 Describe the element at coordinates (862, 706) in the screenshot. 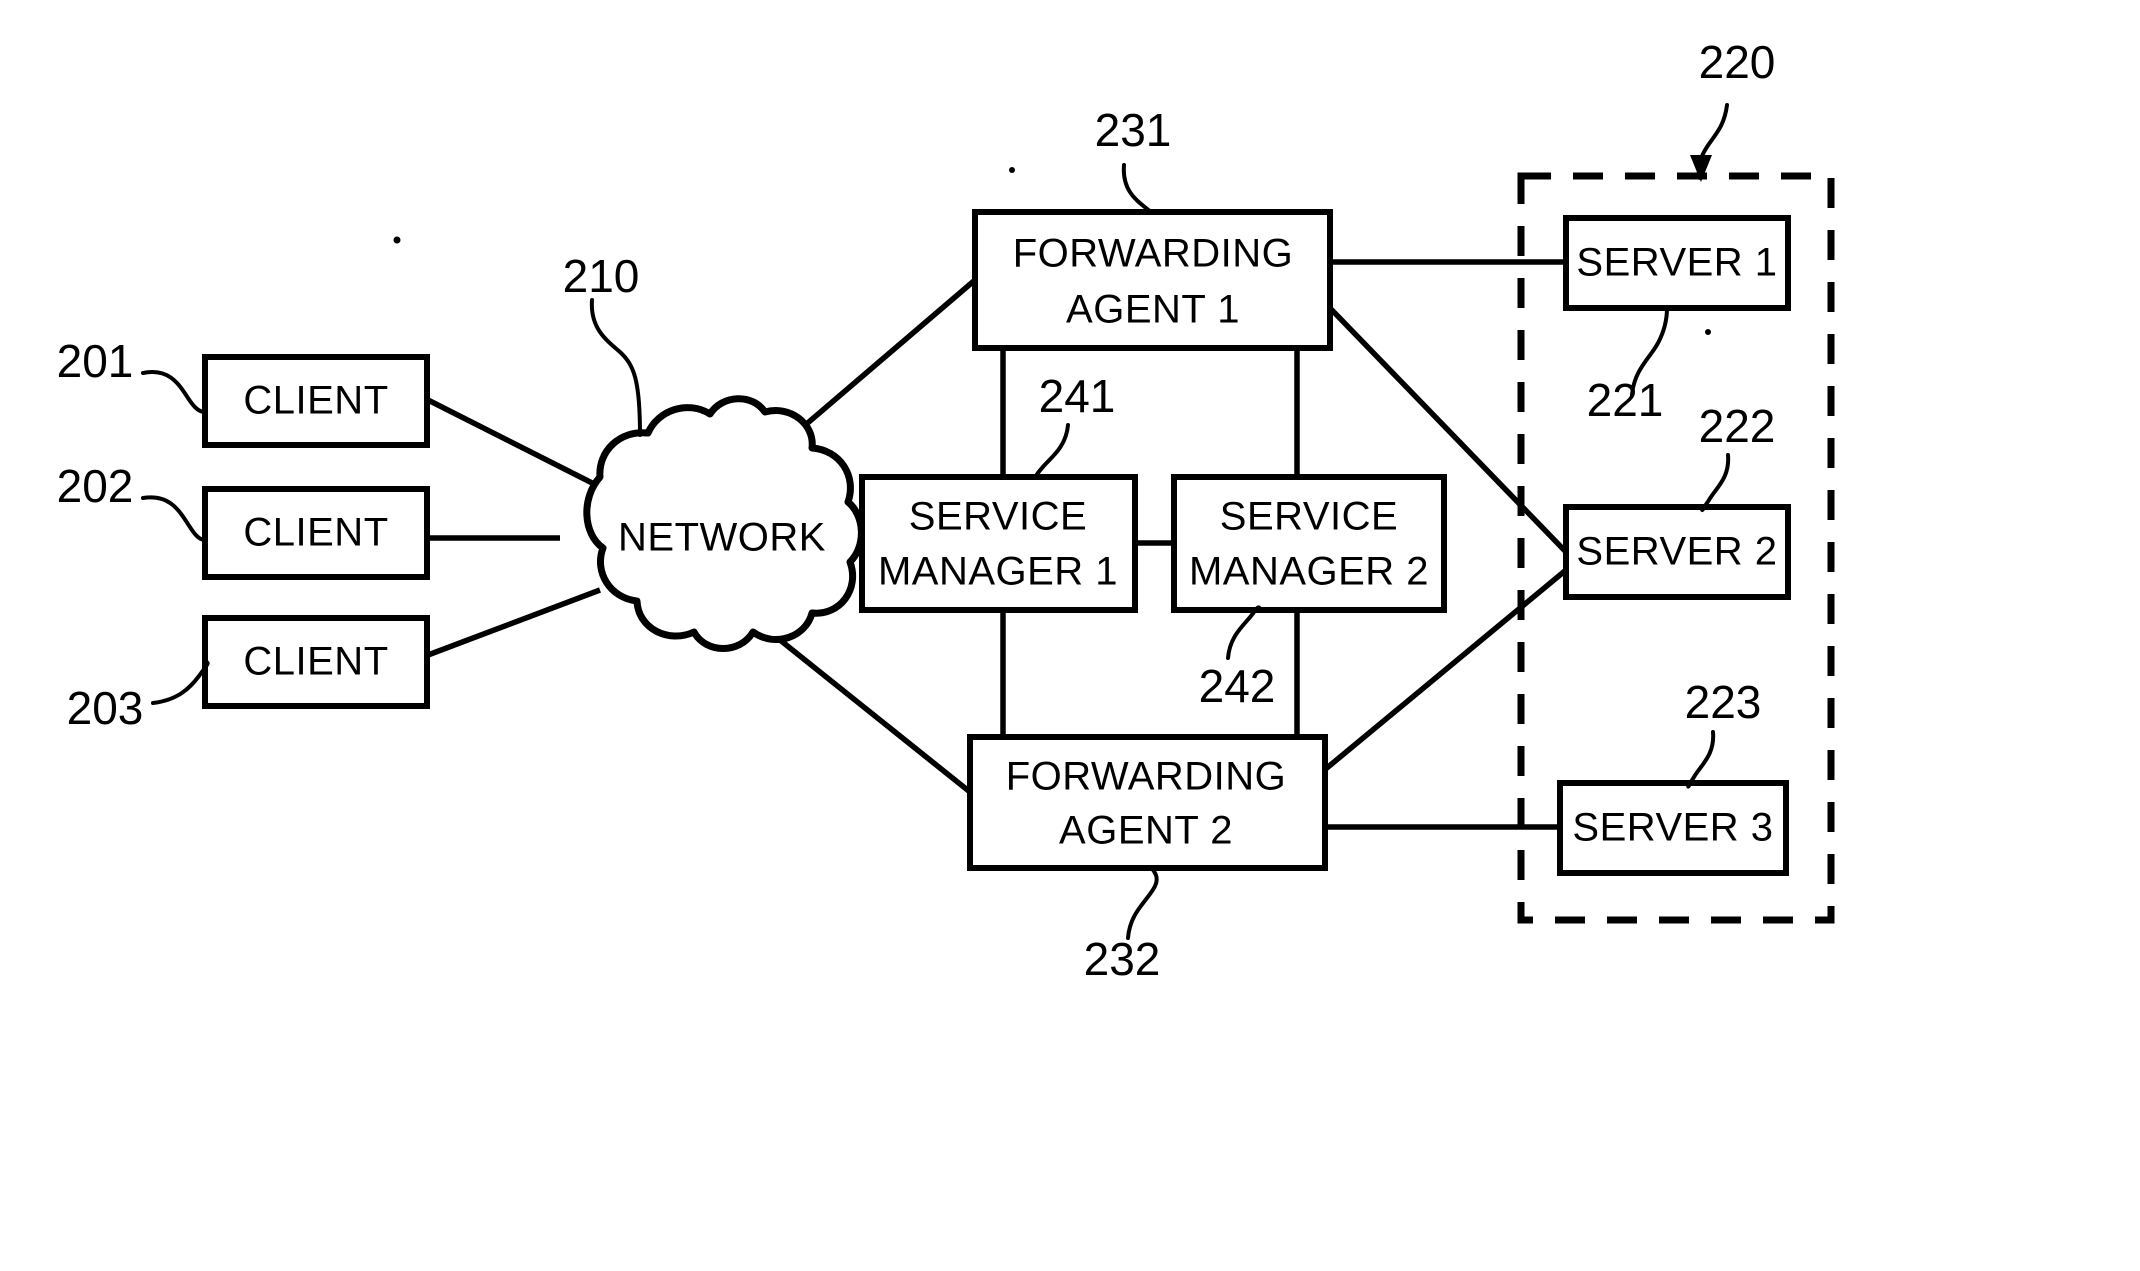

I see `link-network-fa2` at that location.